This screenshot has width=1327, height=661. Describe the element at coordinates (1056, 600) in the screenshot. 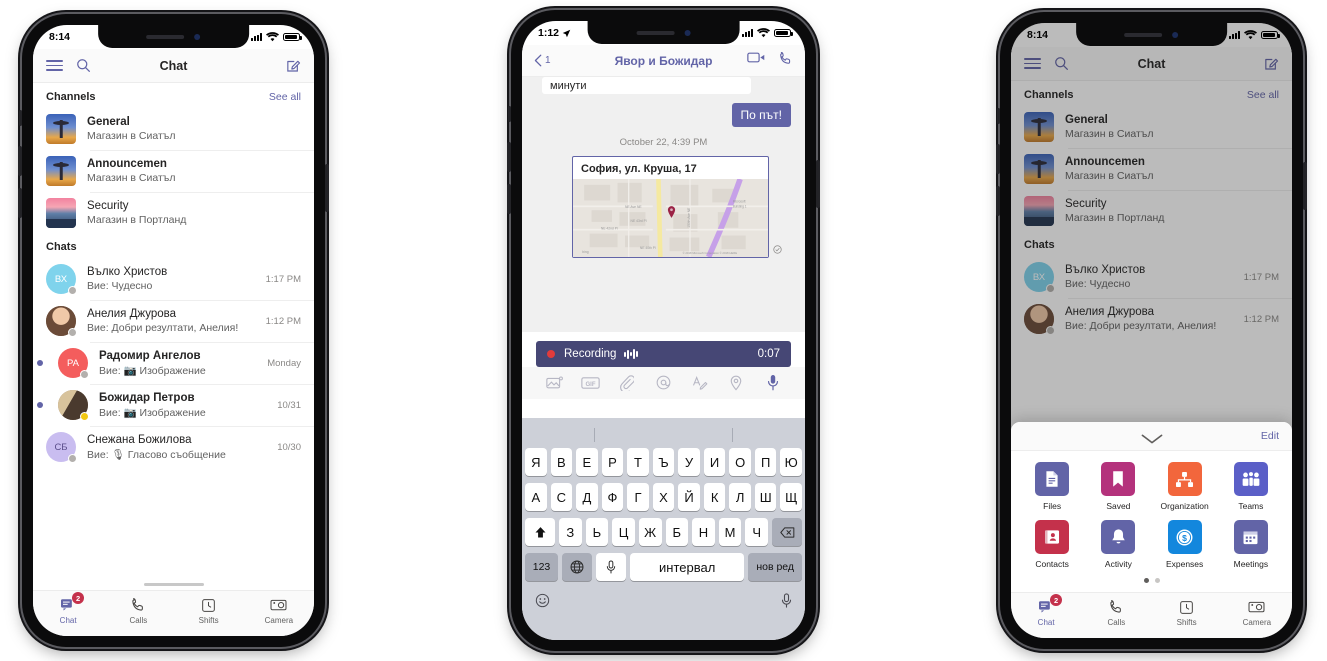

I see `chat-unread-badge: 2` at that location.